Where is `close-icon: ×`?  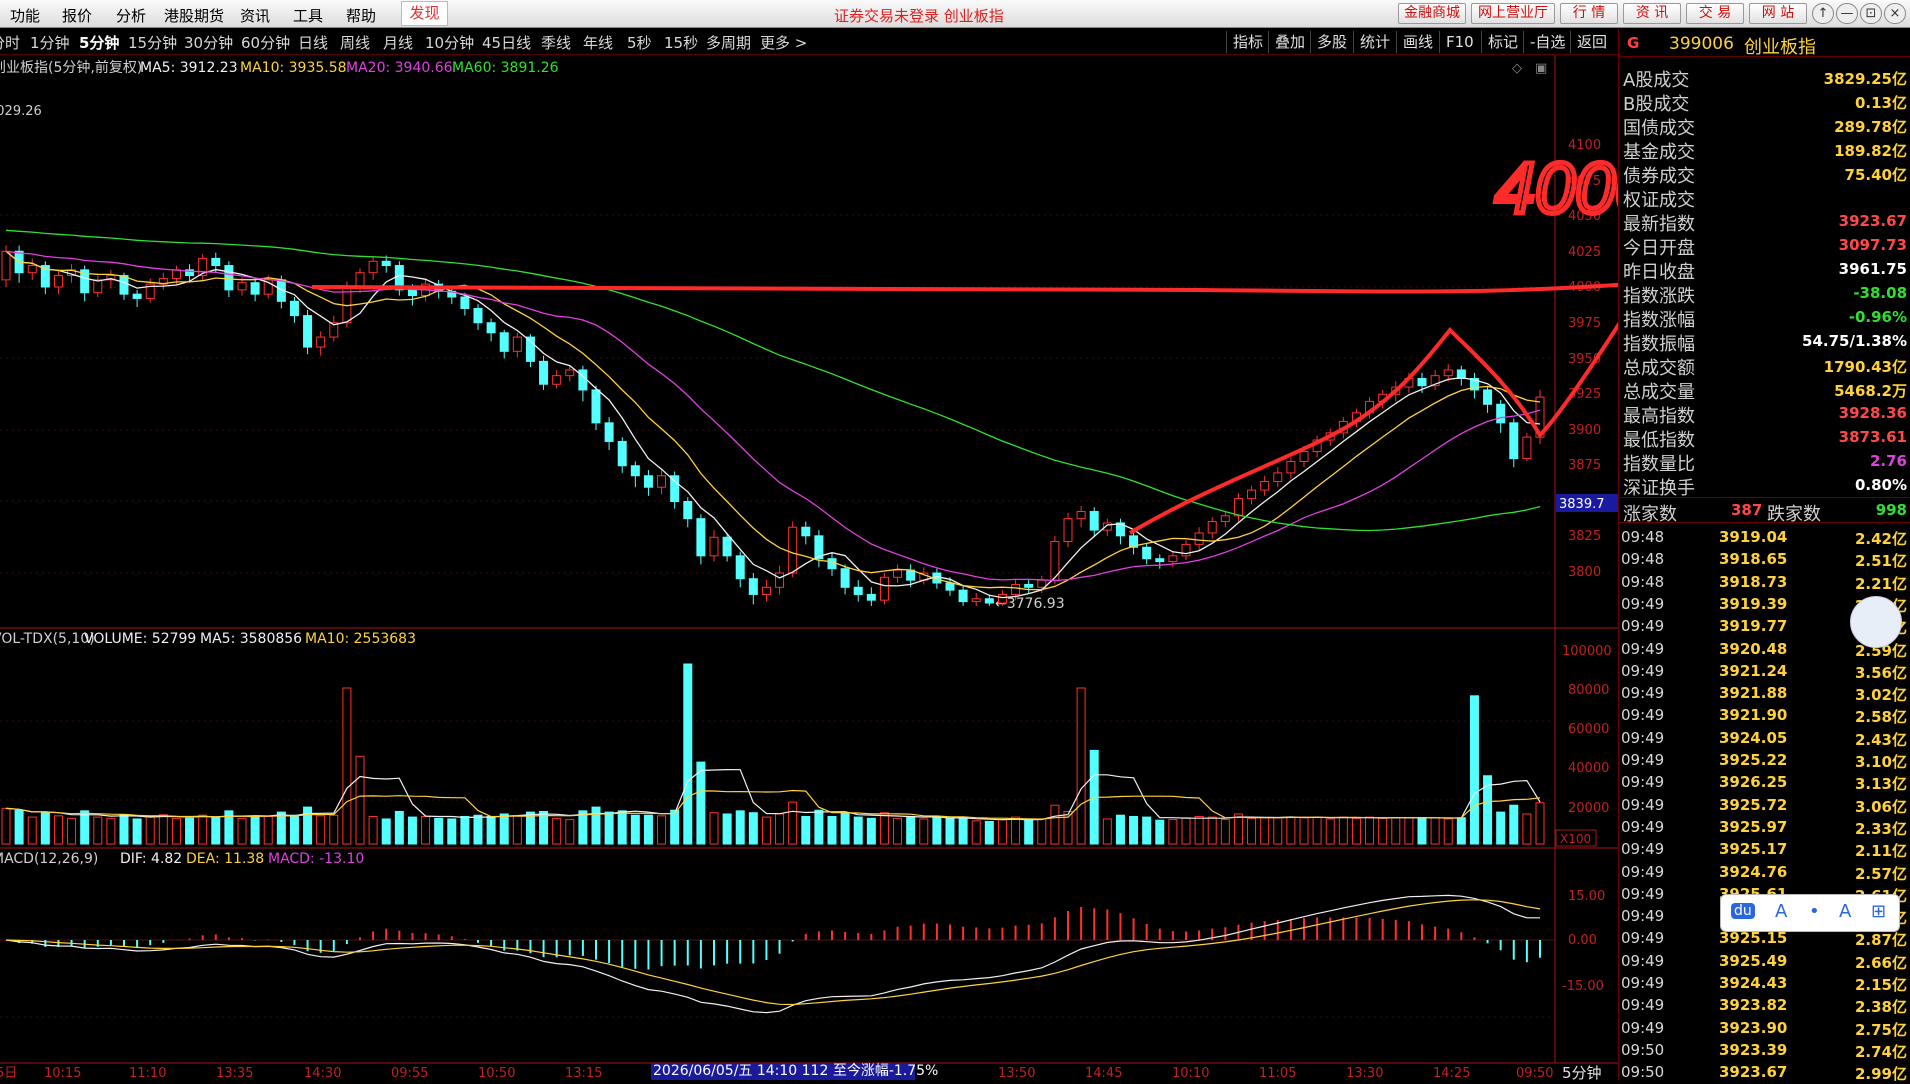
close-icon: × is located at coordinates (1895, 13).